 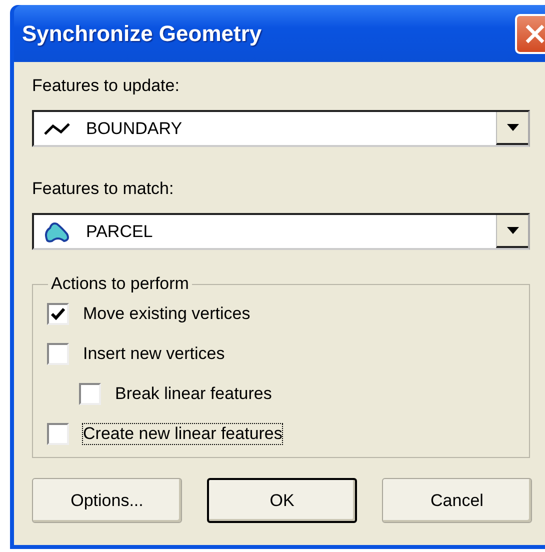 I want to click on checkbox-label: Create new linear features, so click(x=182, y=434).